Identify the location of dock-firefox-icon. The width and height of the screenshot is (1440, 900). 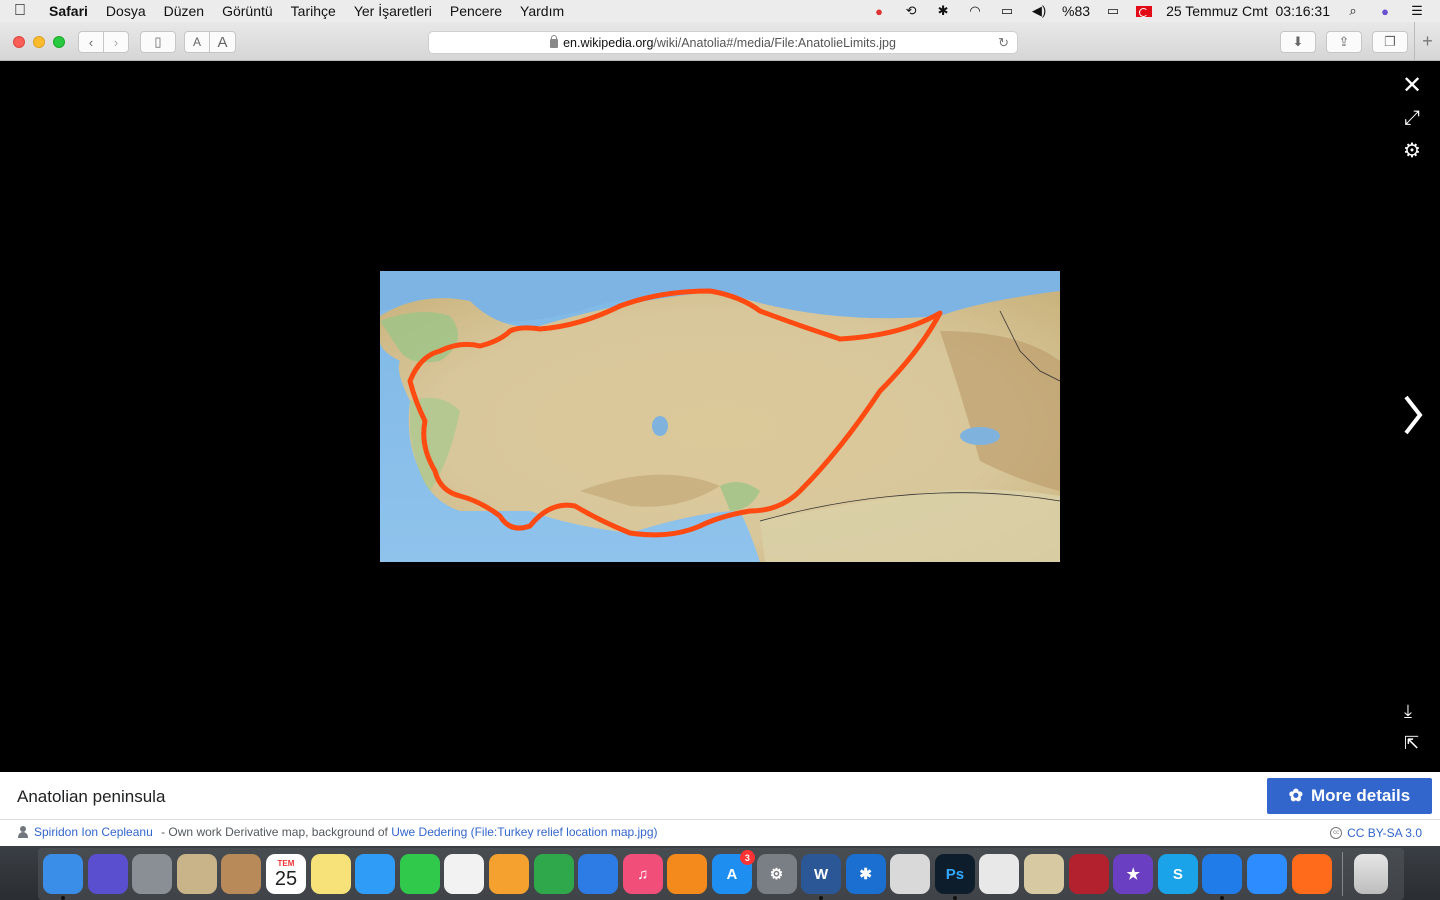
(1311, 874).